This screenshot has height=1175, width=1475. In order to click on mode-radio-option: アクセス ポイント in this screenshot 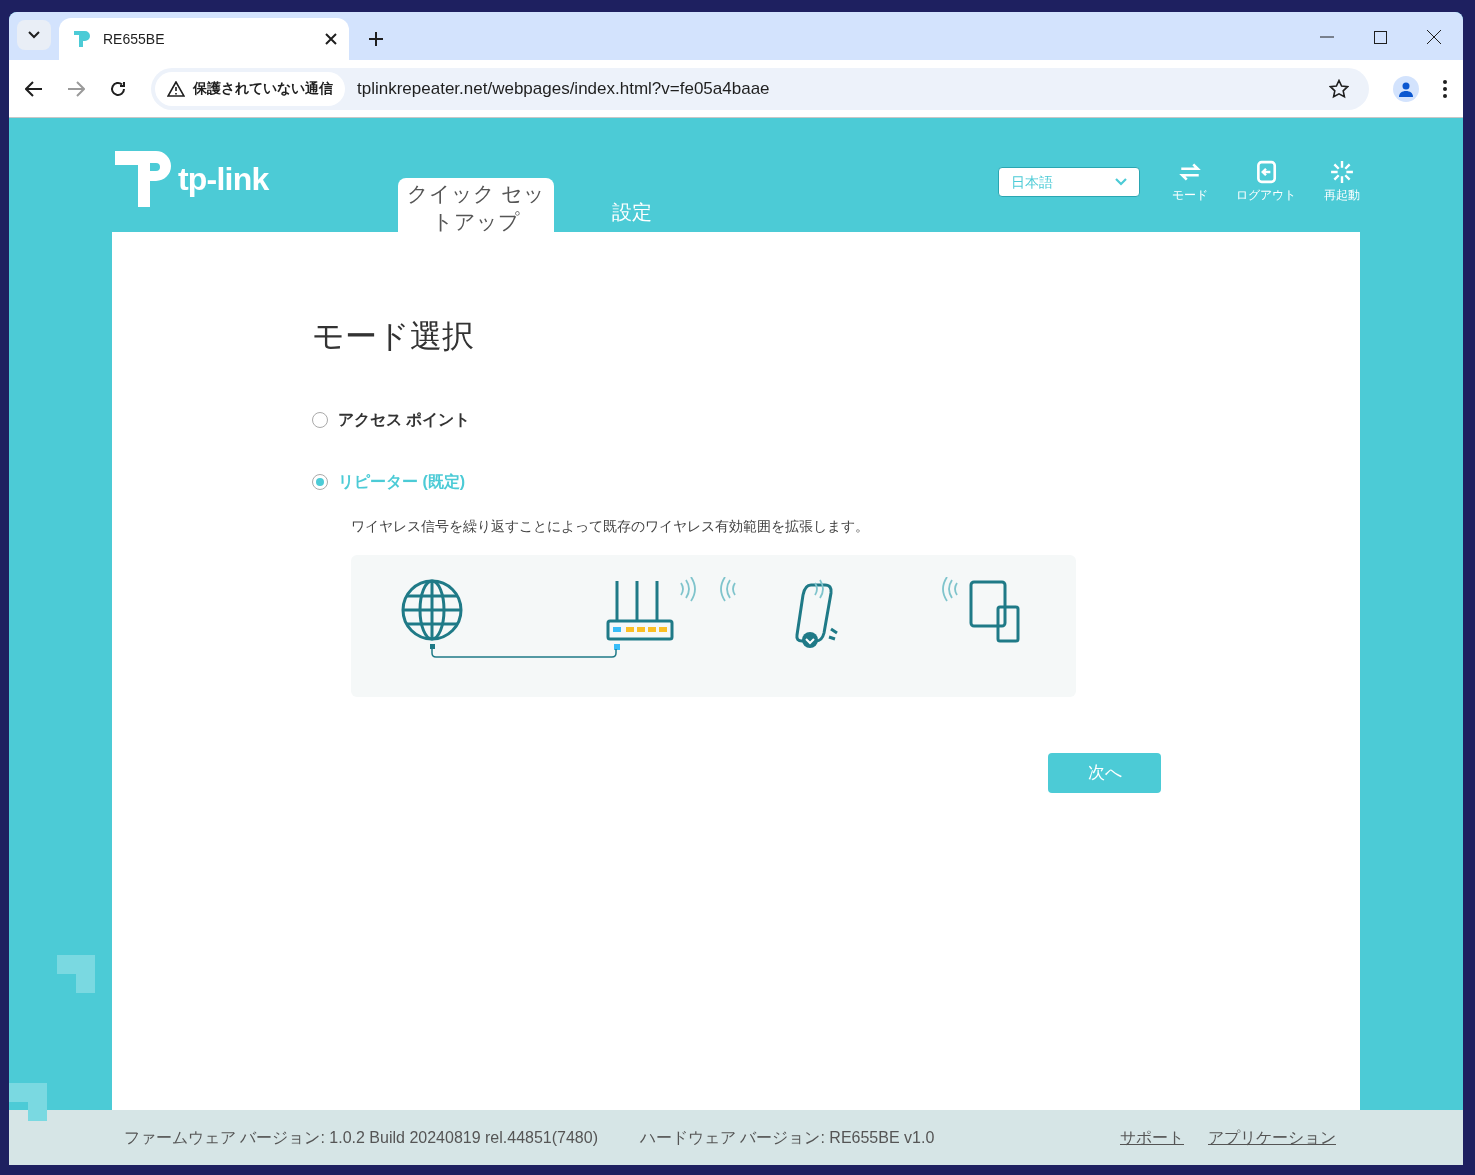, I will do `click(736, 420)`.